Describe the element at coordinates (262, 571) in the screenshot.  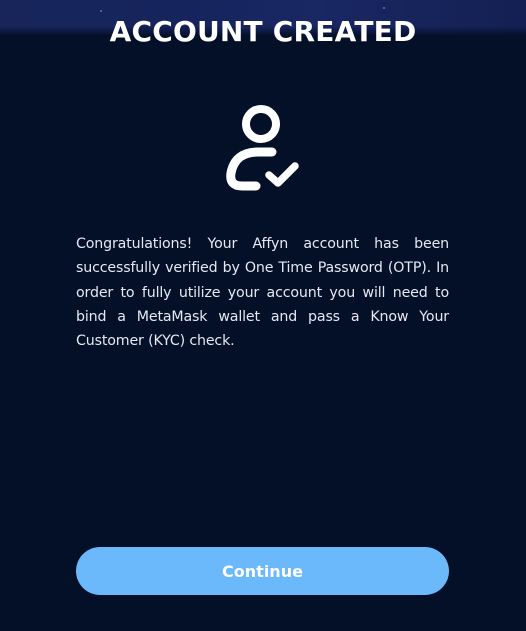
I see `continue-button: Continue` at that location.